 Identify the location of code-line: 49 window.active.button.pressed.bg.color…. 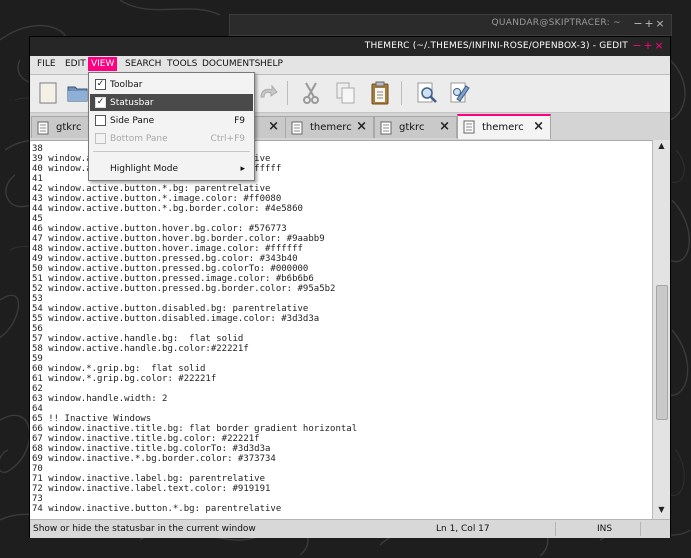
(194, 259).